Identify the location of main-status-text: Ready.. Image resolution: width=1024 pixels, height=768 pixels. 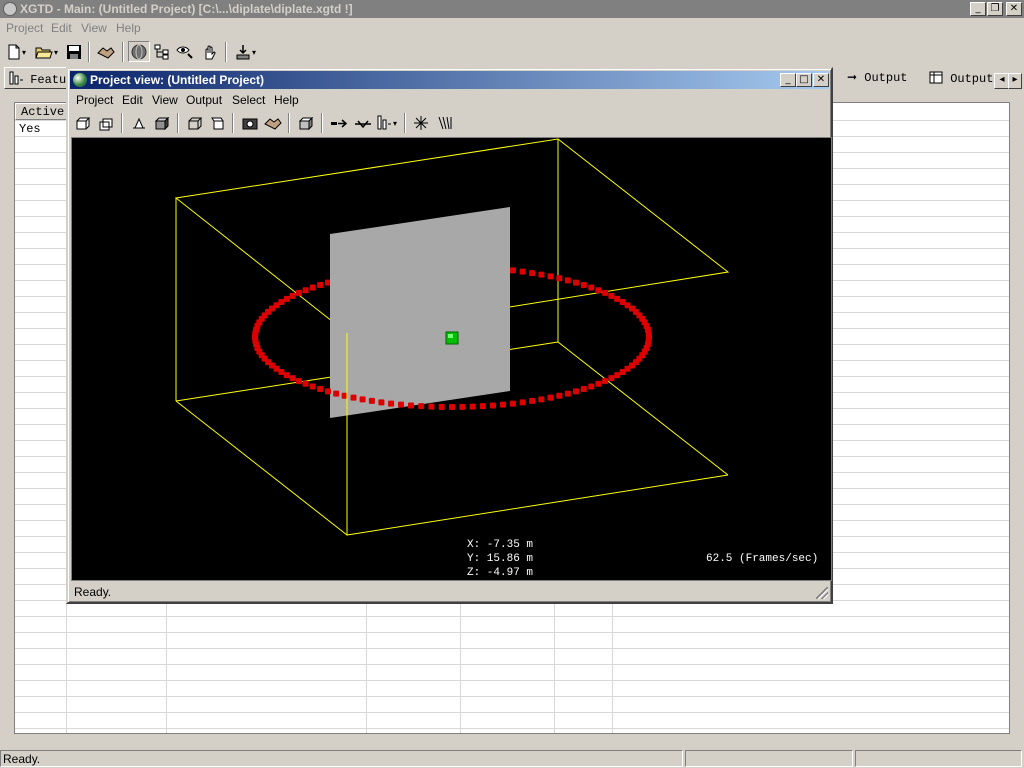
(341, 758).